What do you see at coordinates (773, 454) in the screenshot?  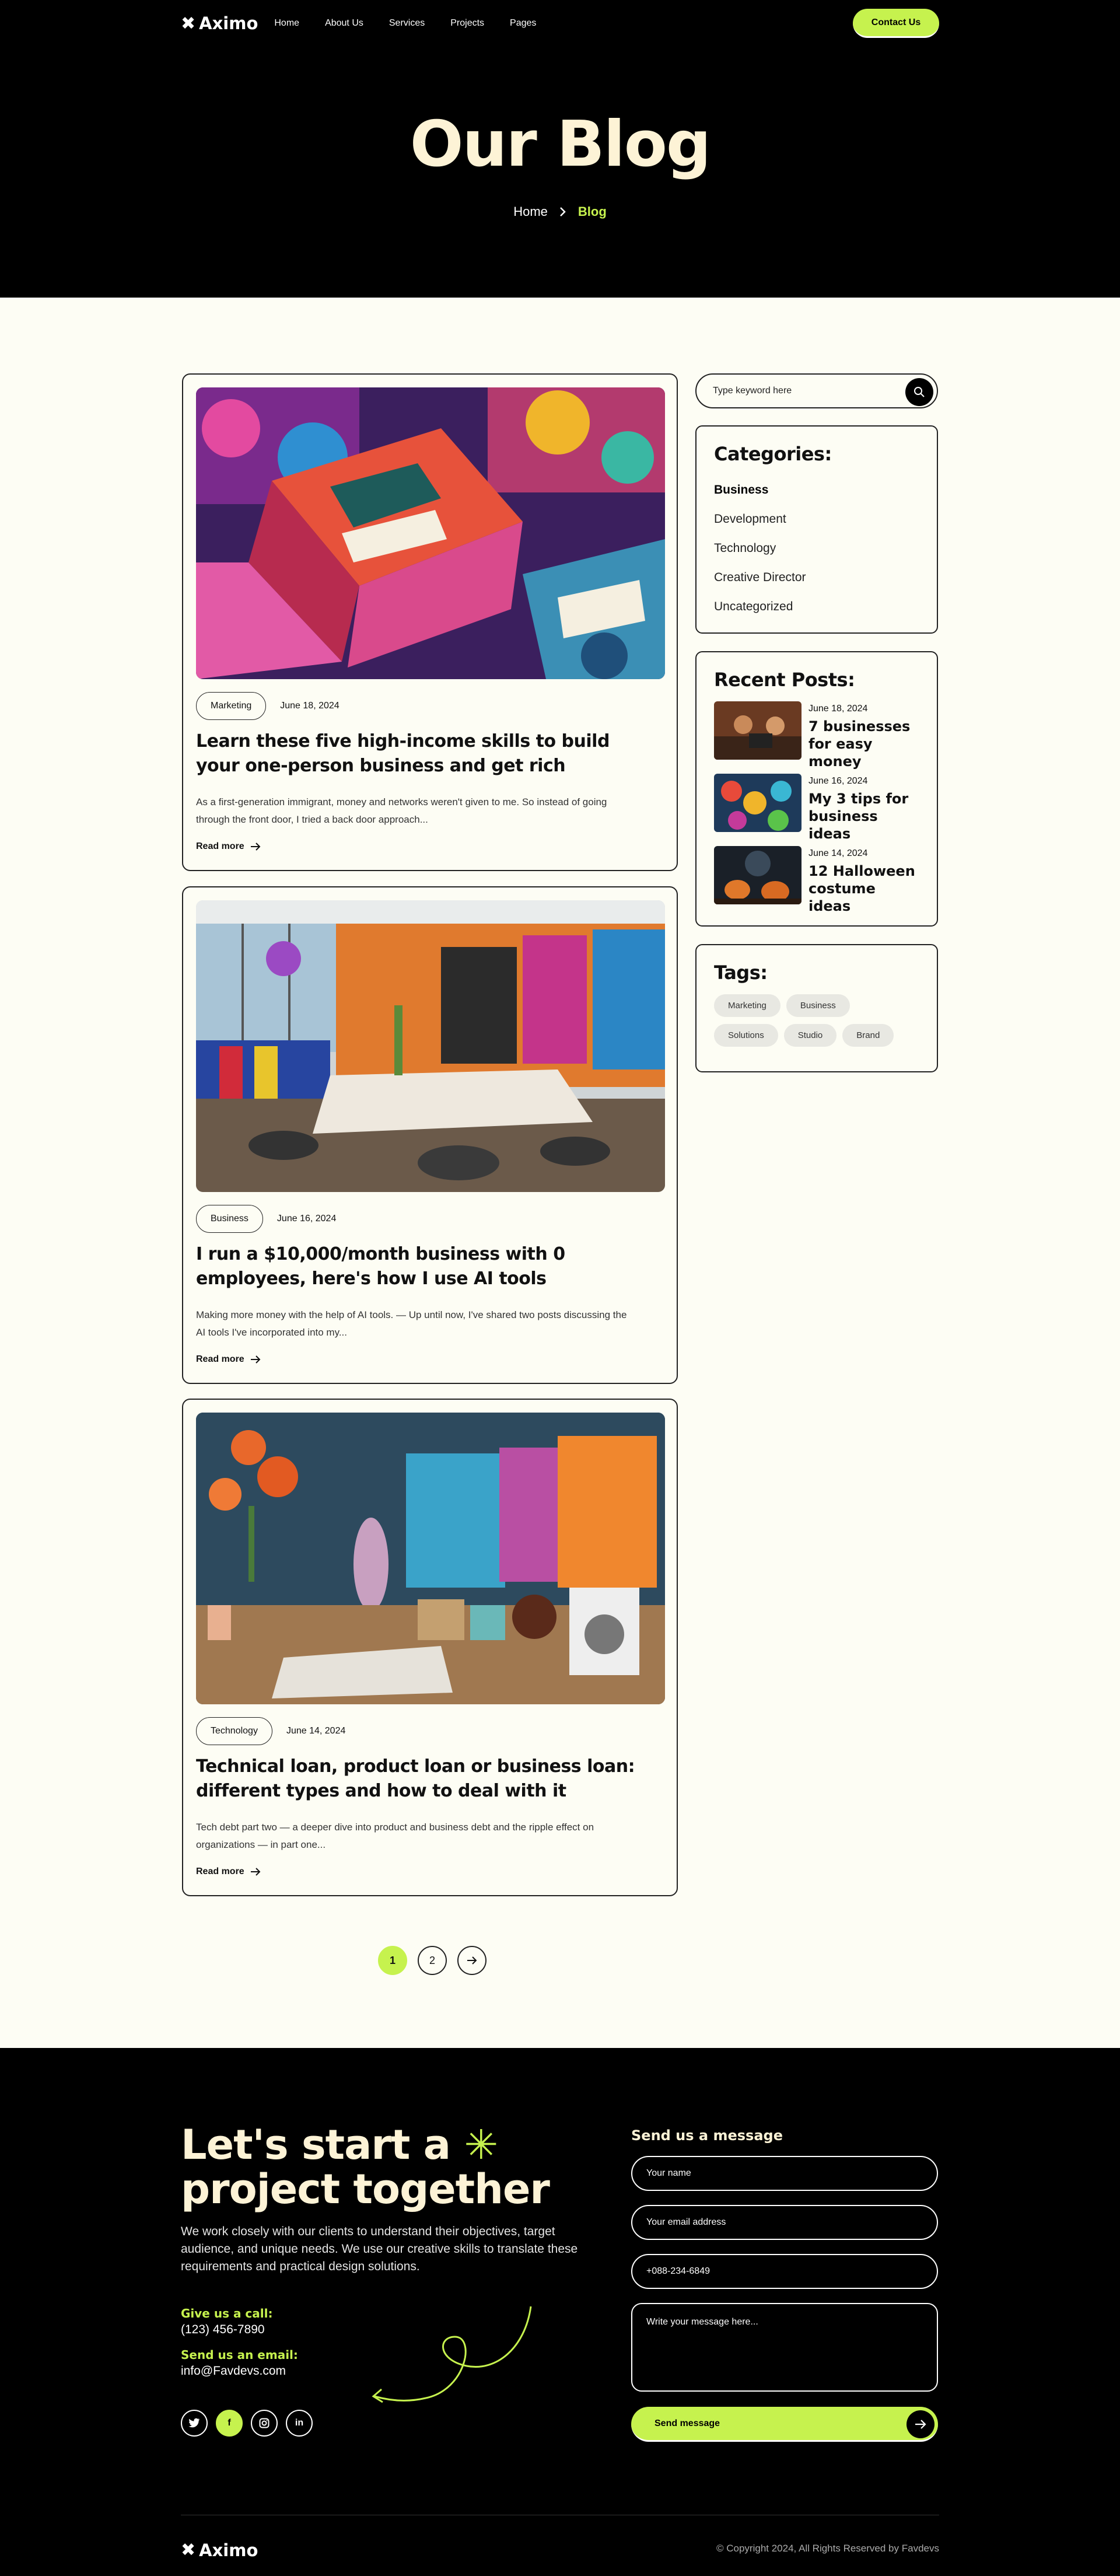 I see `categories-title: Categories:` at bounding box center [773, 454].